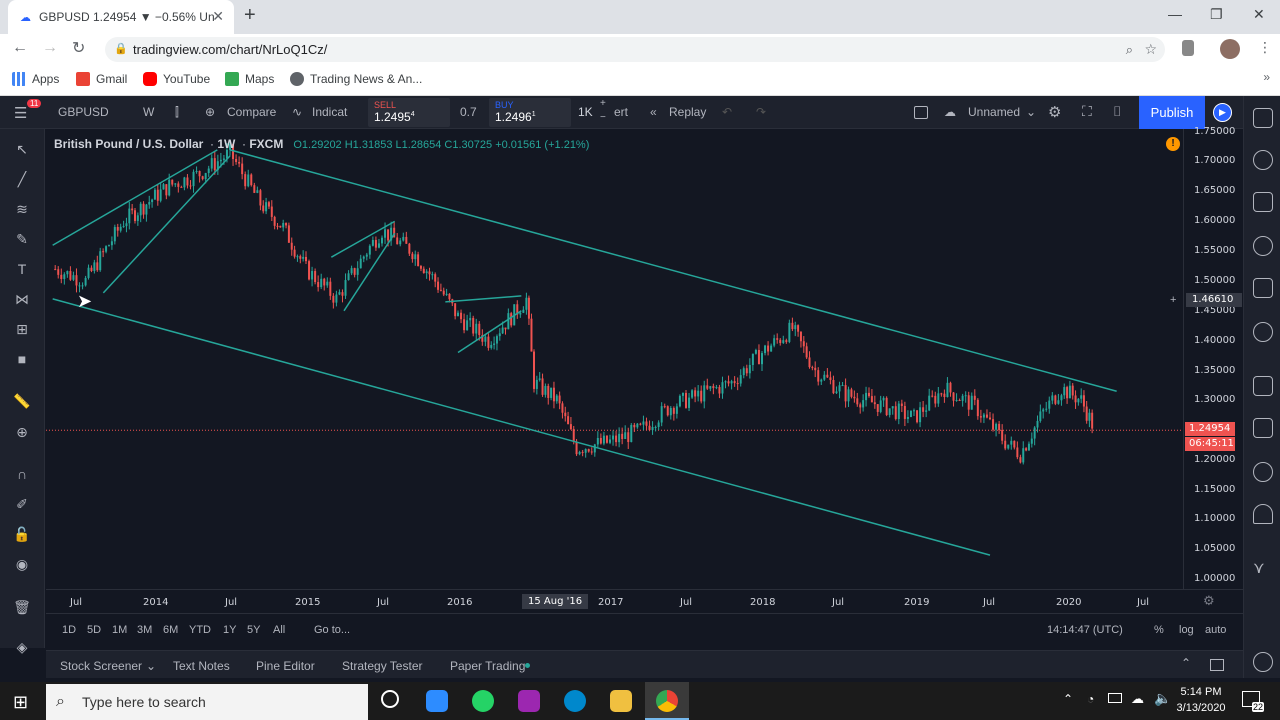  What do you see at coordinates (994, 112) in the screenshot?
I see `layout-name: Unnamed` at bounding box center [994, 112].